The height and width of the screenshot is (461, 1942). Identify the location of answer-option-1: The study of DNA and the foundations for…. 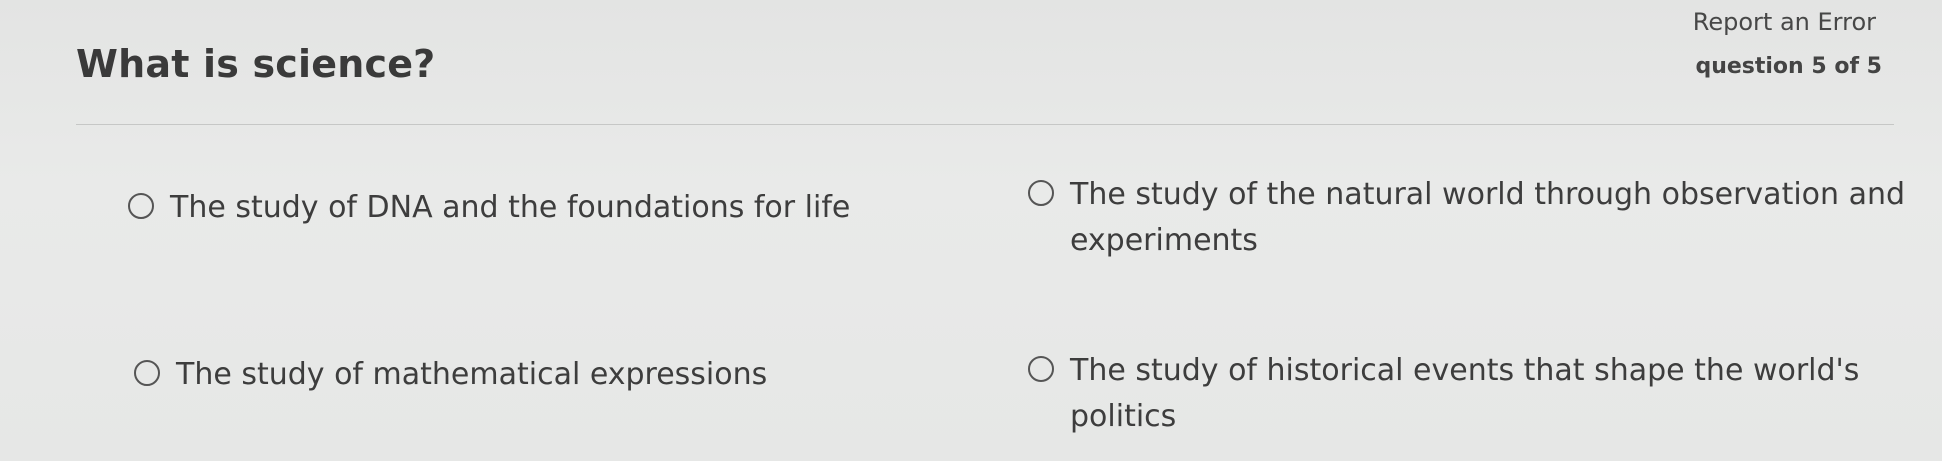
(508, 208).